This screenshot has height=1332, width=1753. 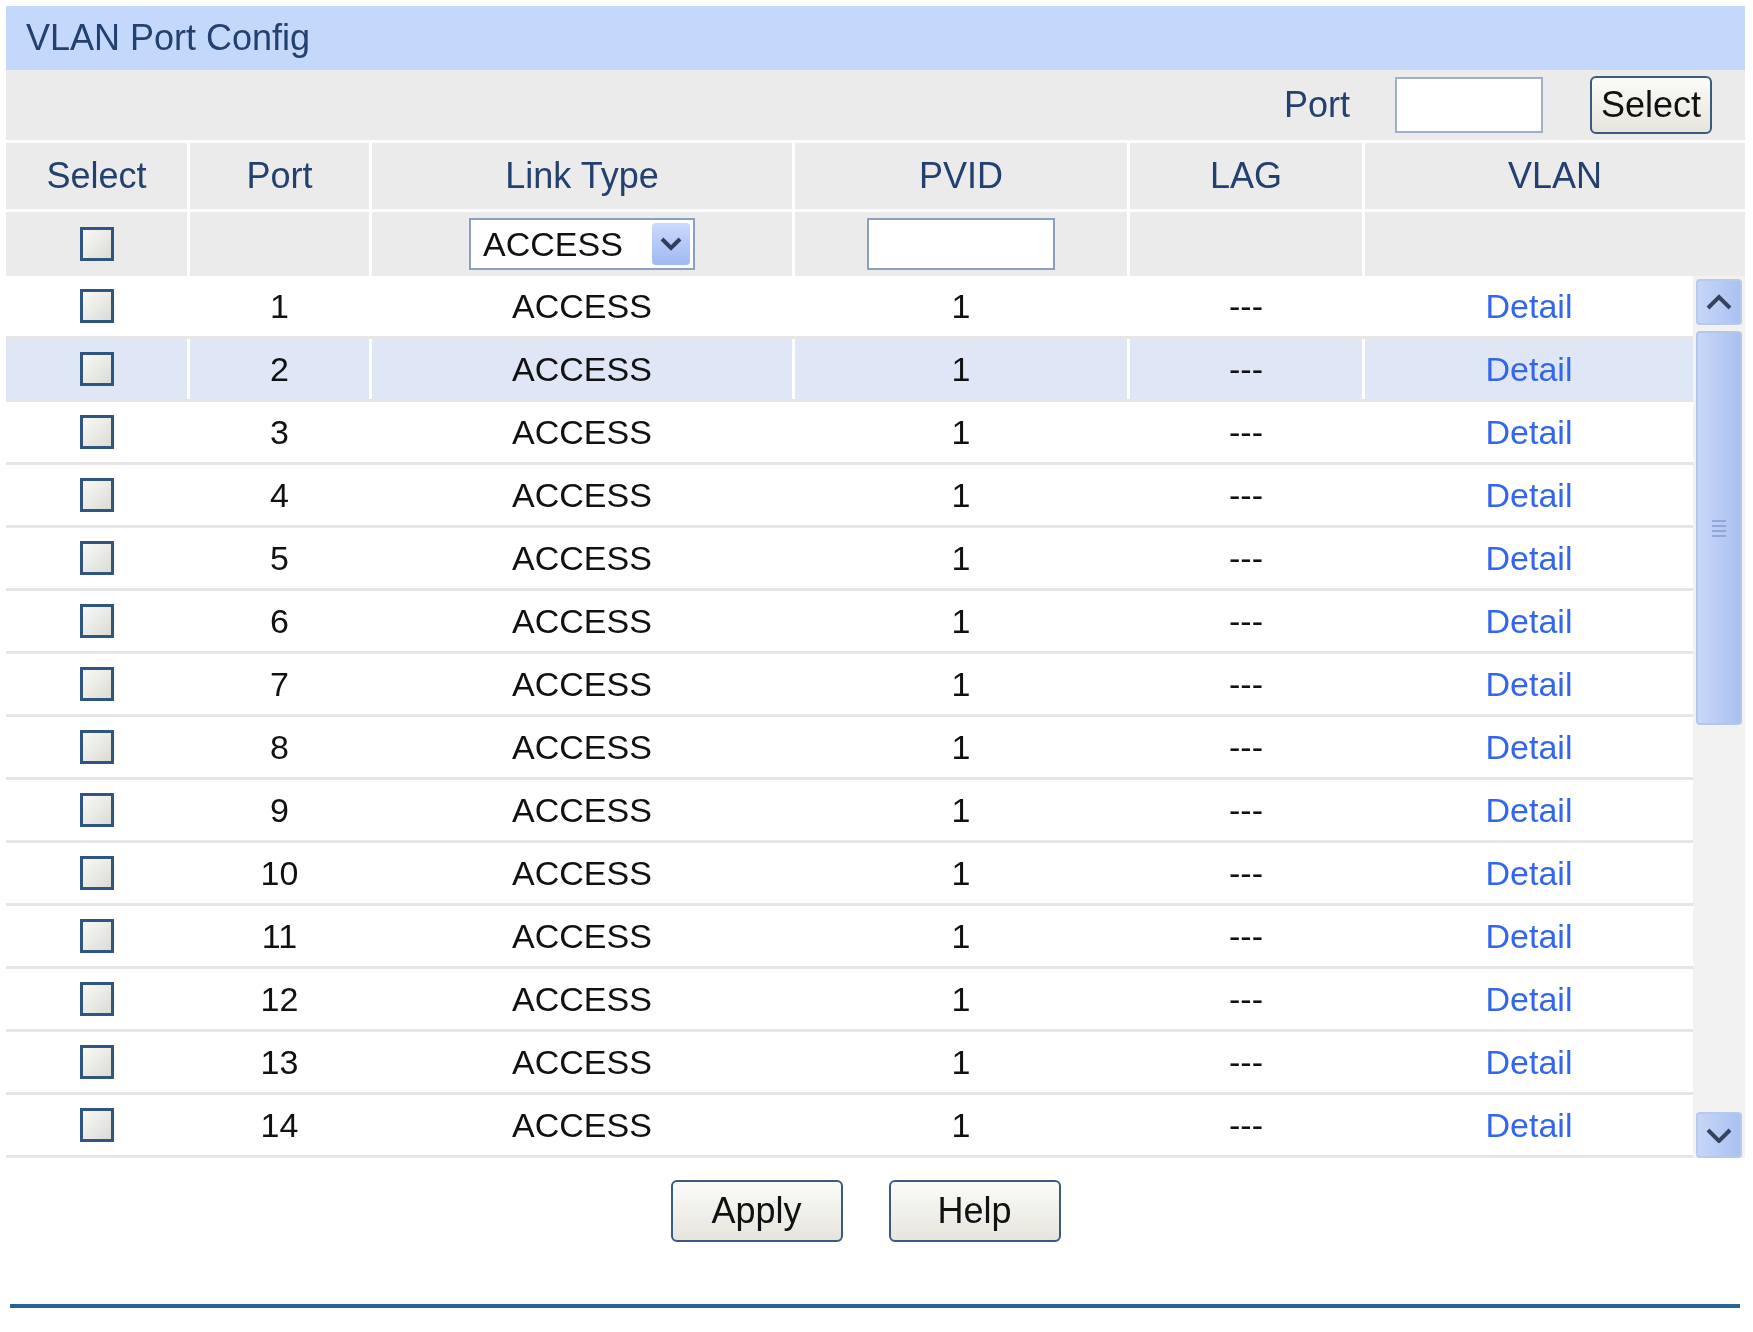 What do you see at coordinates (96, 244) in the screenshot?
I see `select-all-checkbox` at bounding box center [96, 244].